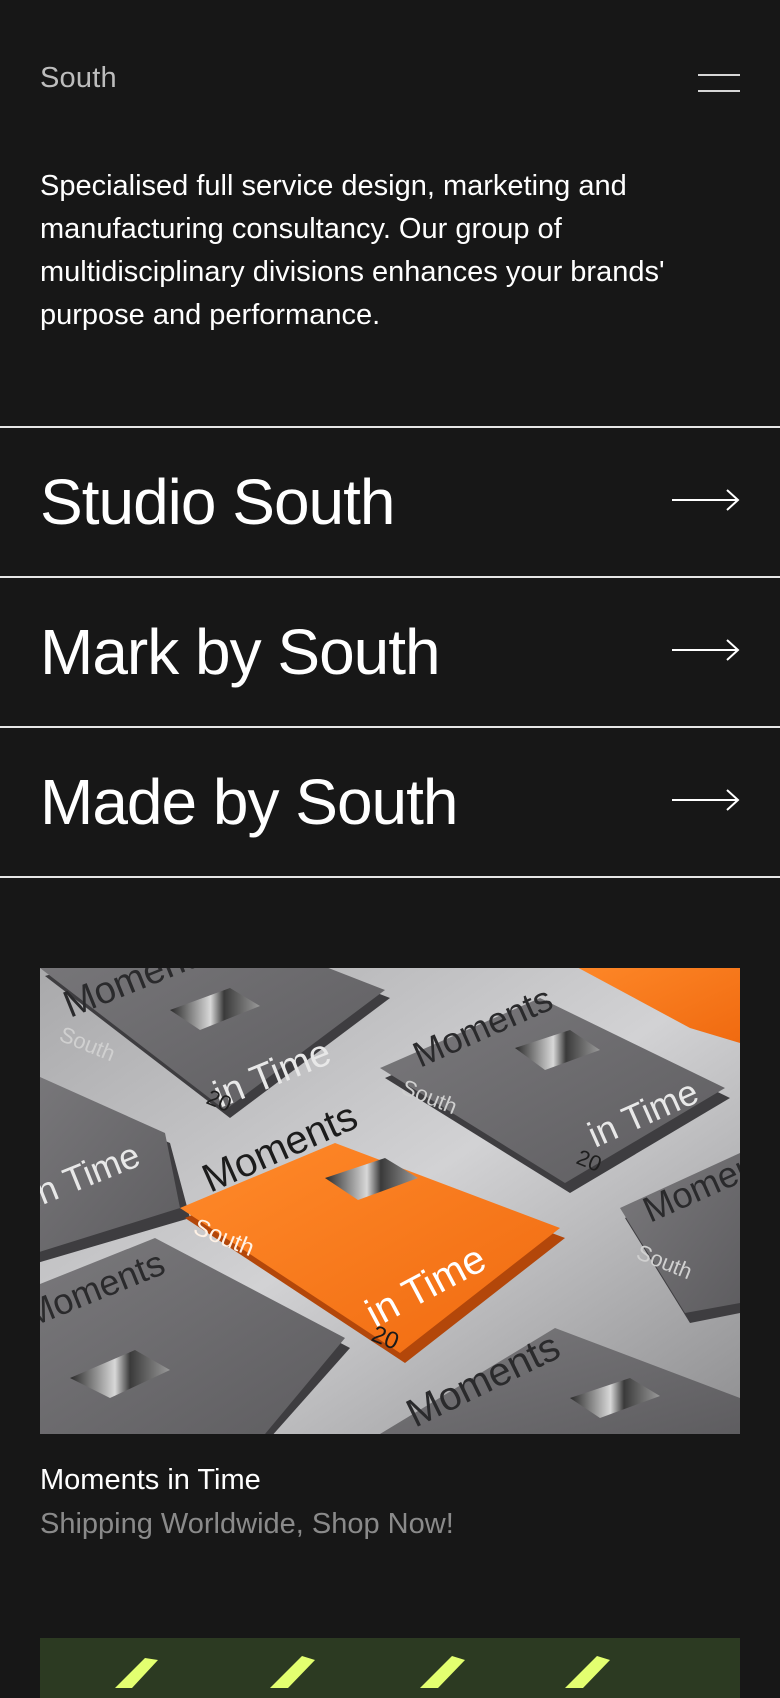 The height and width of the screenshot is (1698, 780). Describe the element at coordinates (390, 81) in the screenshot. I see `site-header: South` at that location.